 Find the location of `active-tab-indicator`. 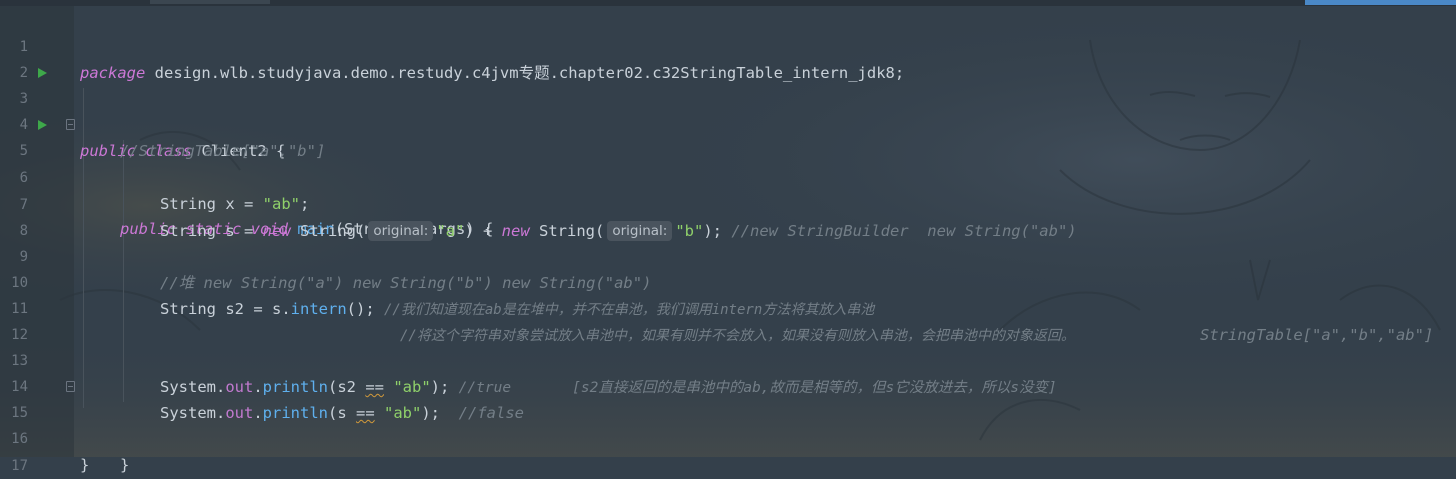

active-tab-indicator is located at coordinates (1380, 2).